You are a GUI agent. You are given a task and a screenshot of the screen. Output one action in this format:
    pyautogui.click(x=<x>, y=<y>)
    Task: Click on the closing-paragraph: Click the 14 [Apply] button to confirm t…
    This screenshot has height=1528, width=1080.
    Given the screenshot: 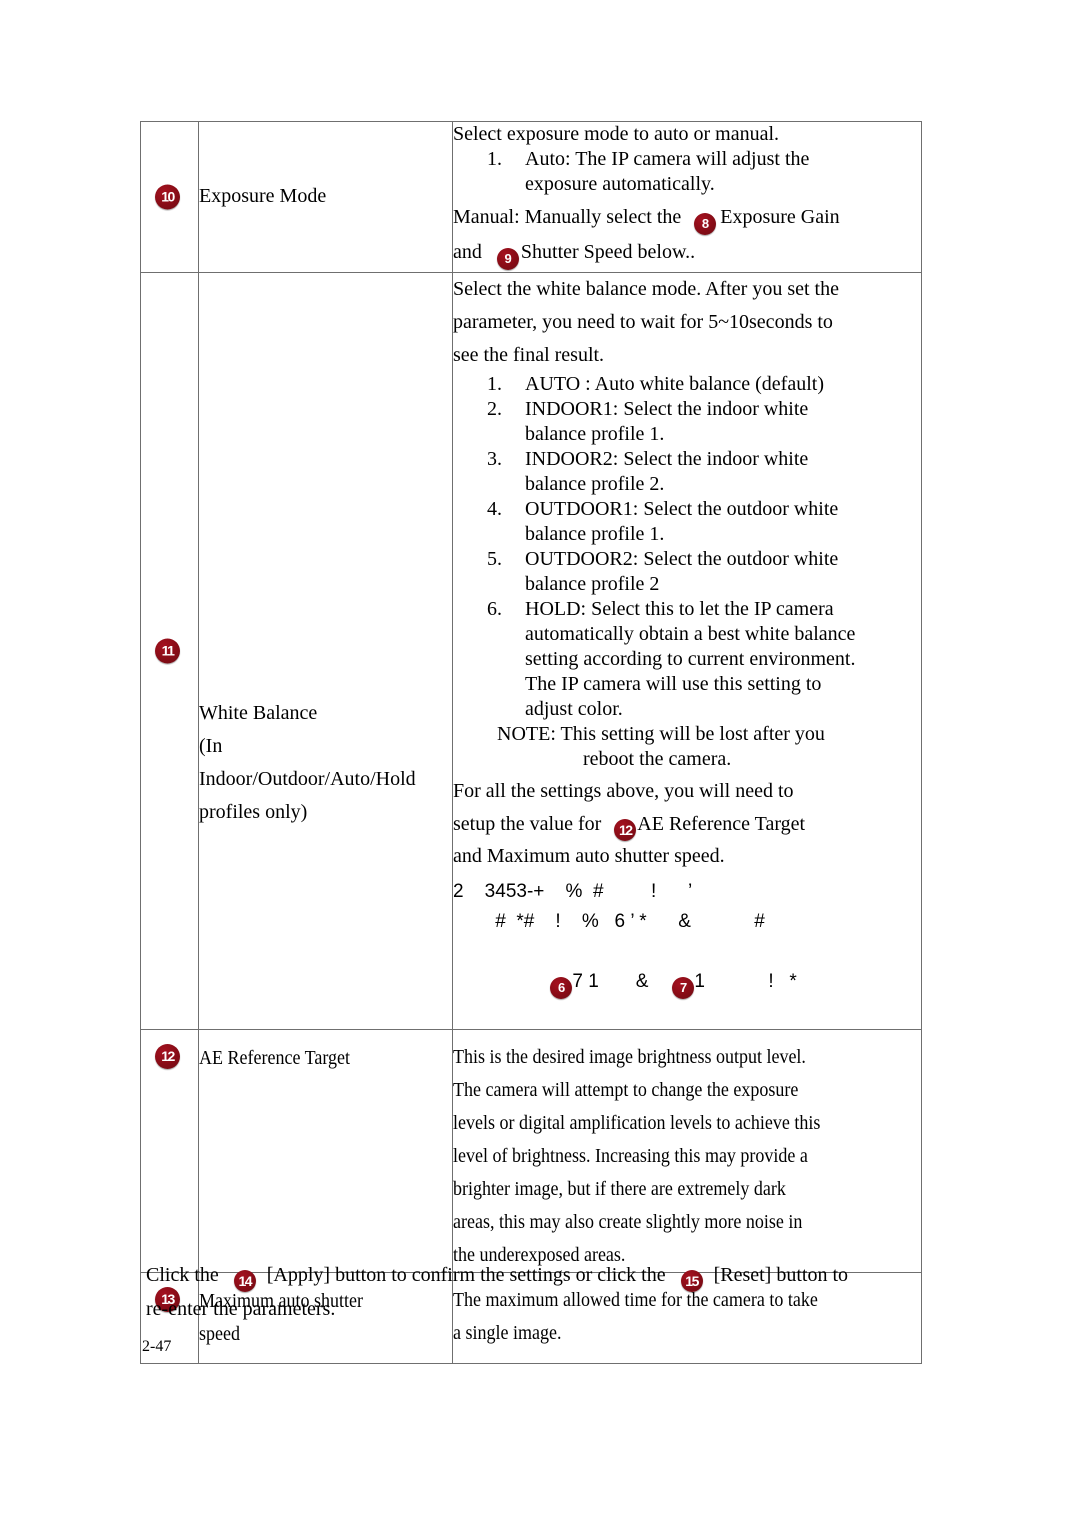 What is the action you would take?
    pyautogui.click(x=541, y=1292)
    